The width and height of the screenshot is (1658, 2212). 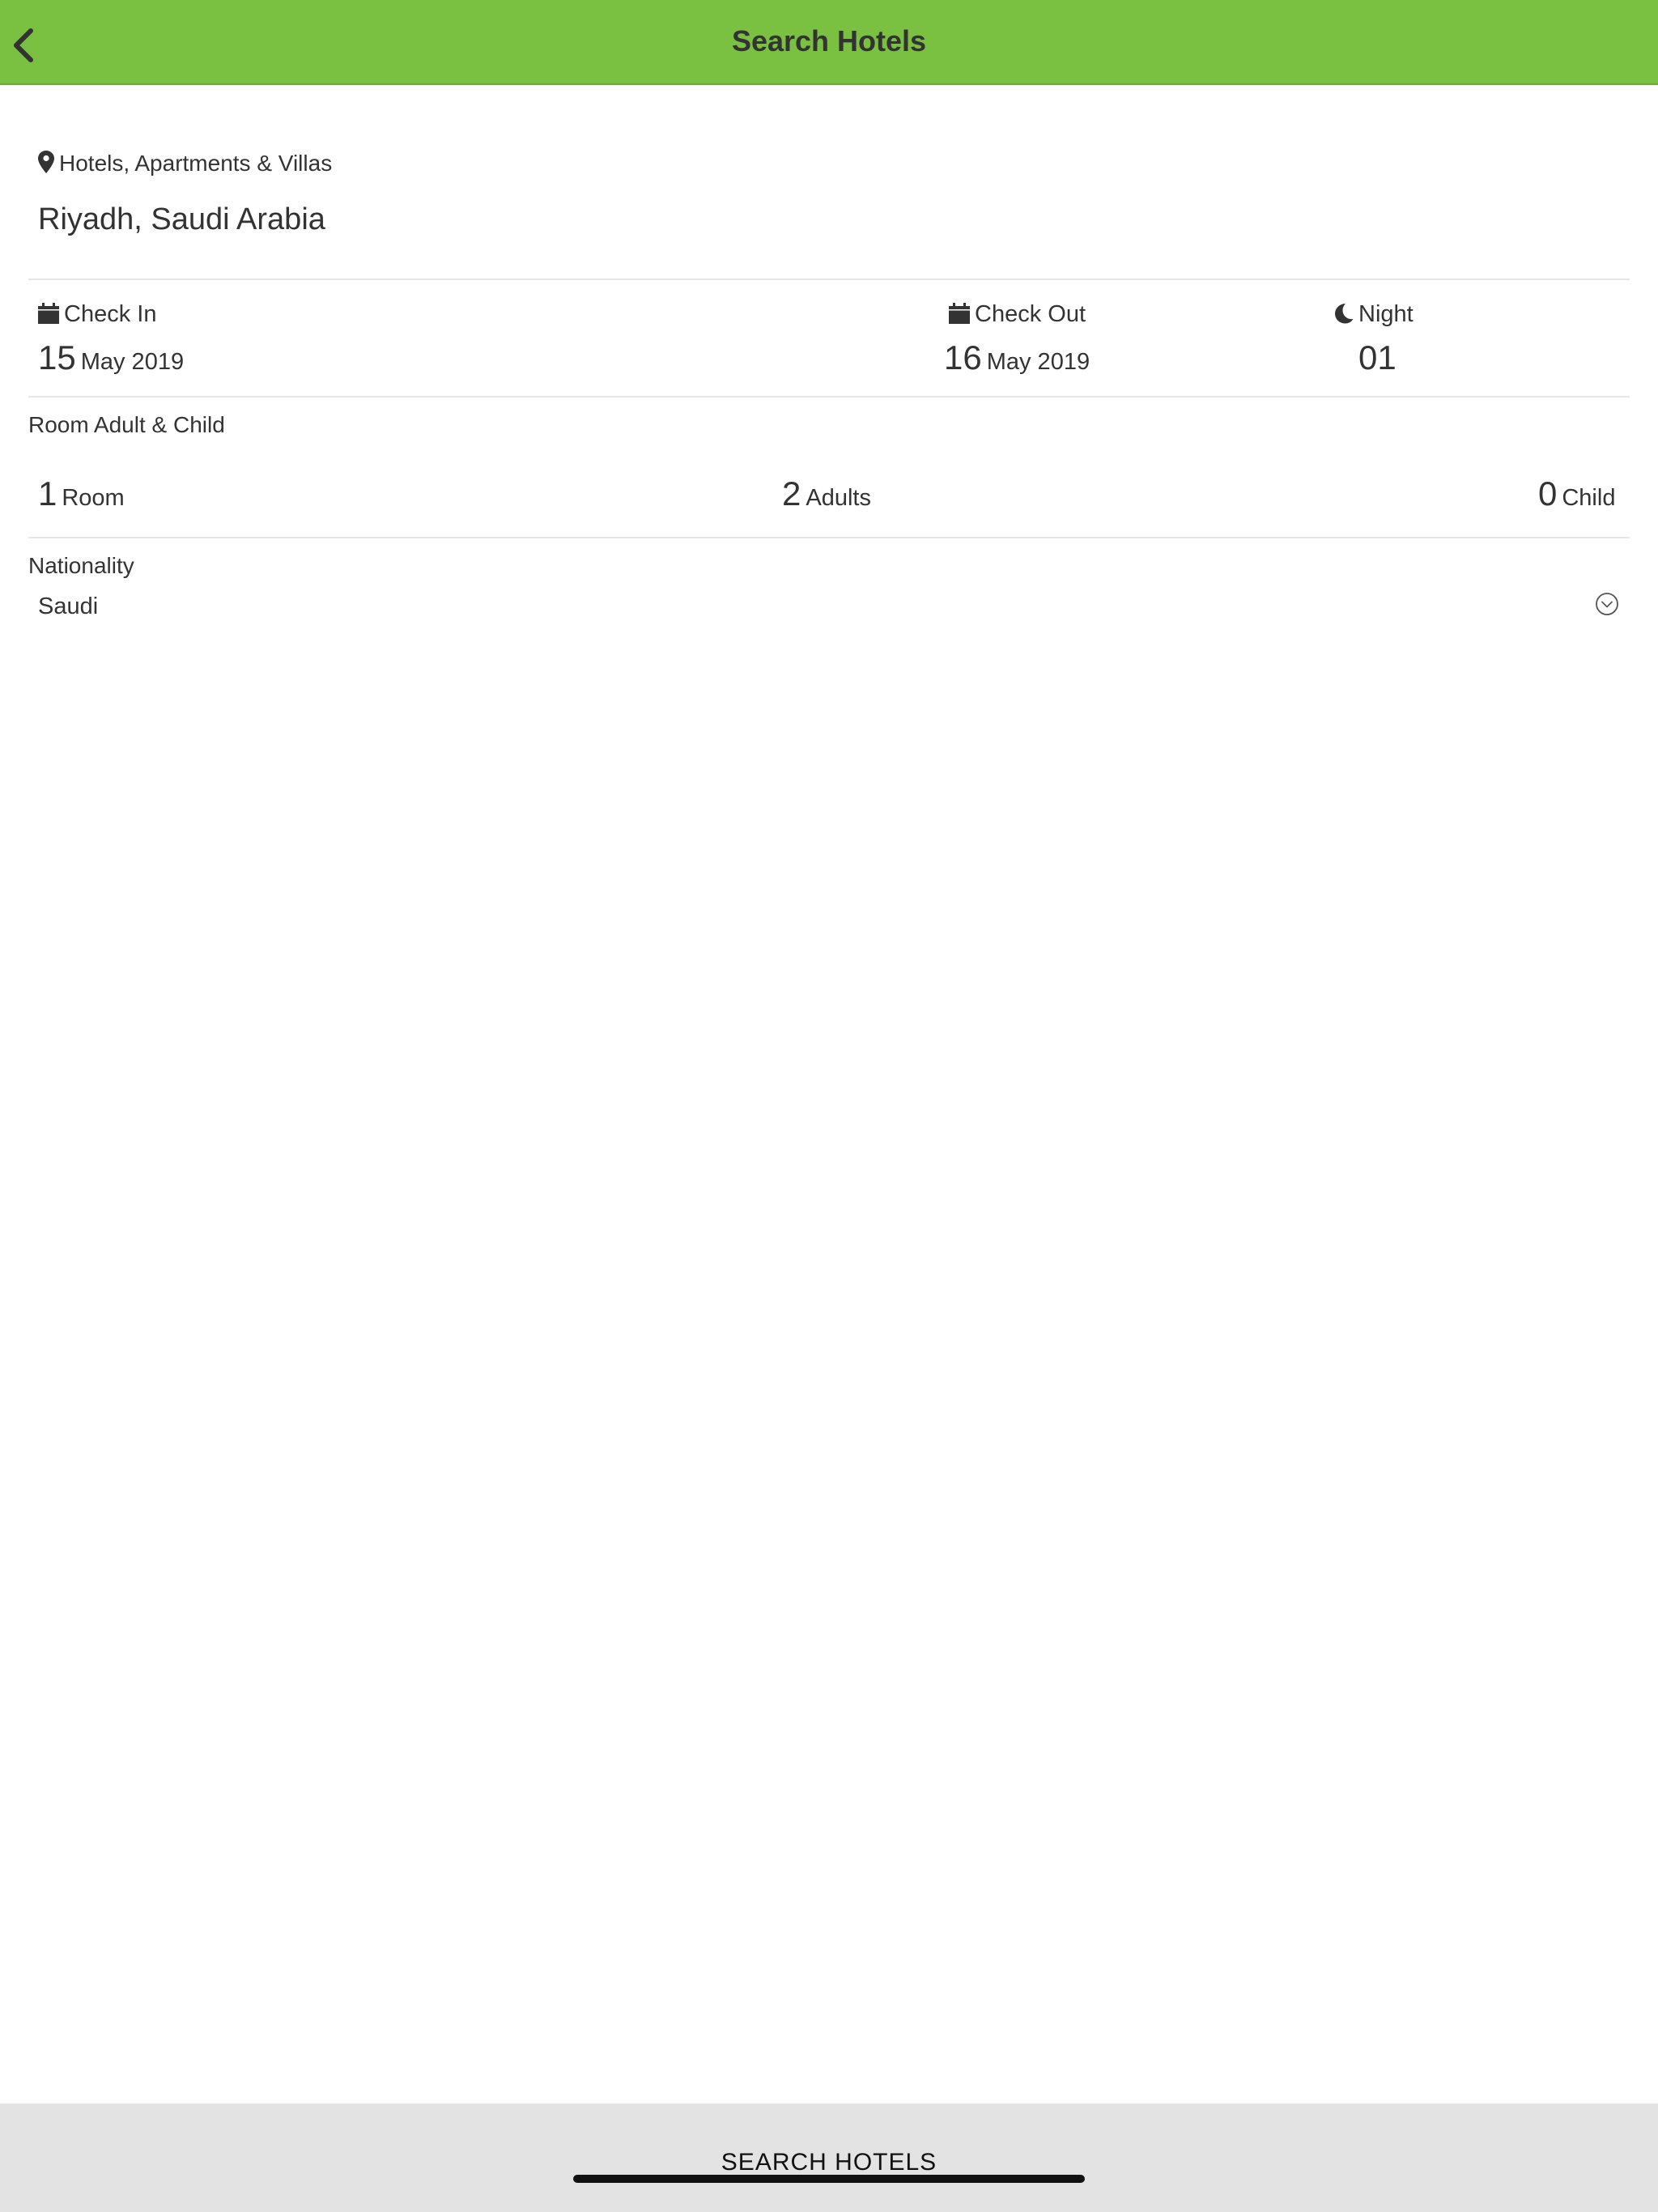 I want to click on check-out-label: Check Out, so click(x=1017, y=316).